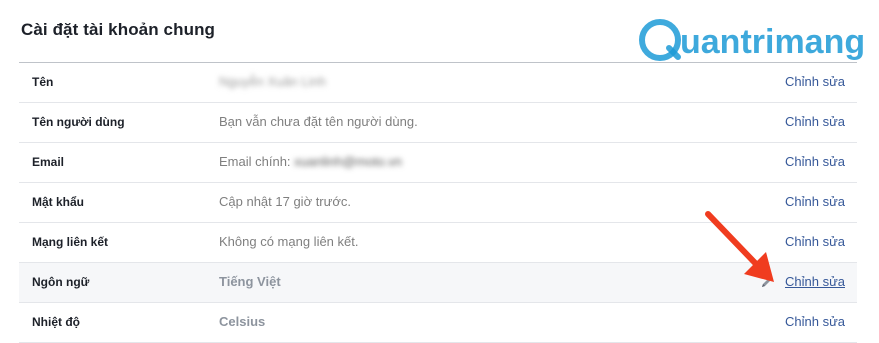  I want to click on edit-username-link: Chỉnh sửa, so click(815, 121).